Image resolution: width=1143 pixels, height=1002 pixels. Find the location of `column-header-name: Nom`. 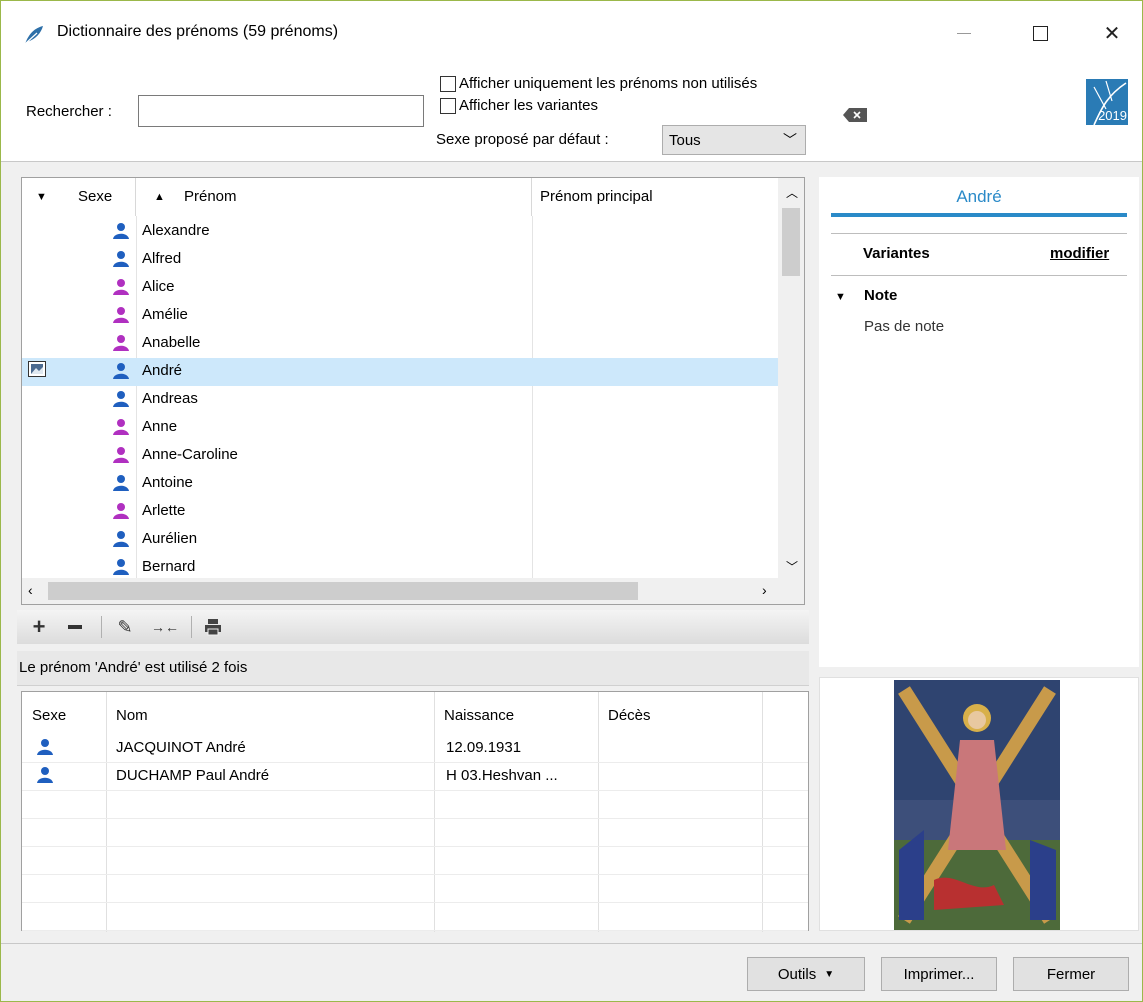

column-header-name: Nom is located at coordinates (132, 716).